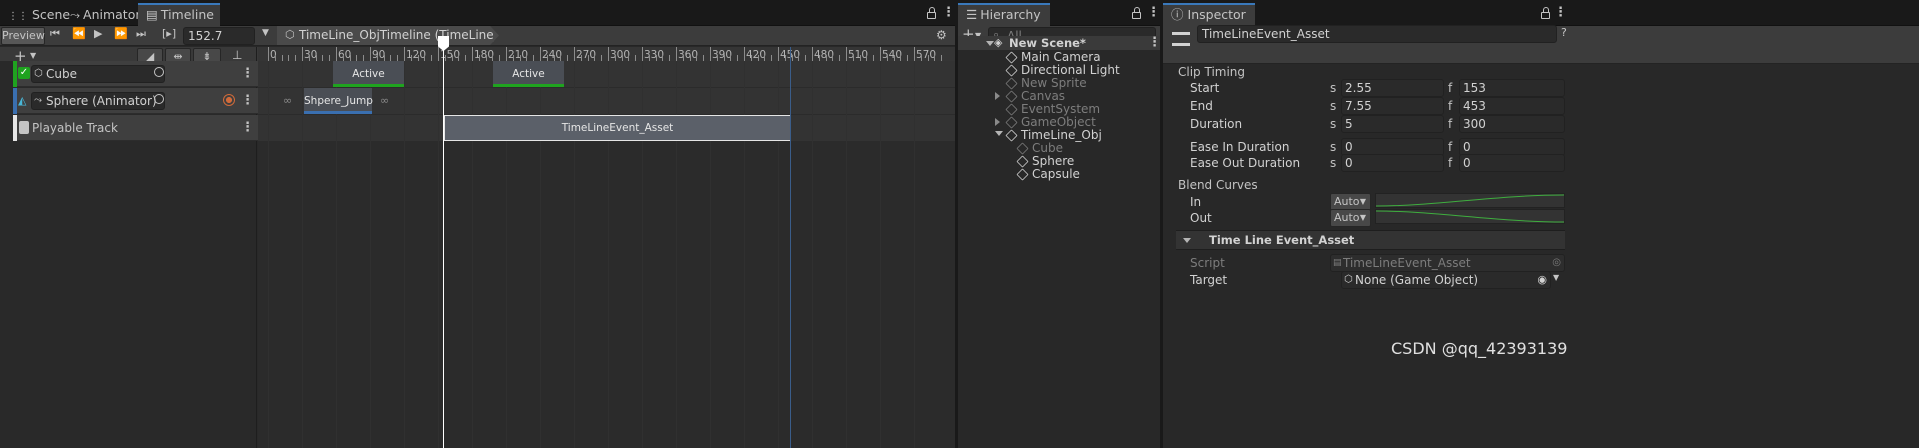  I want to click on end-seconds-field: 7.55, so click(1392, 106).